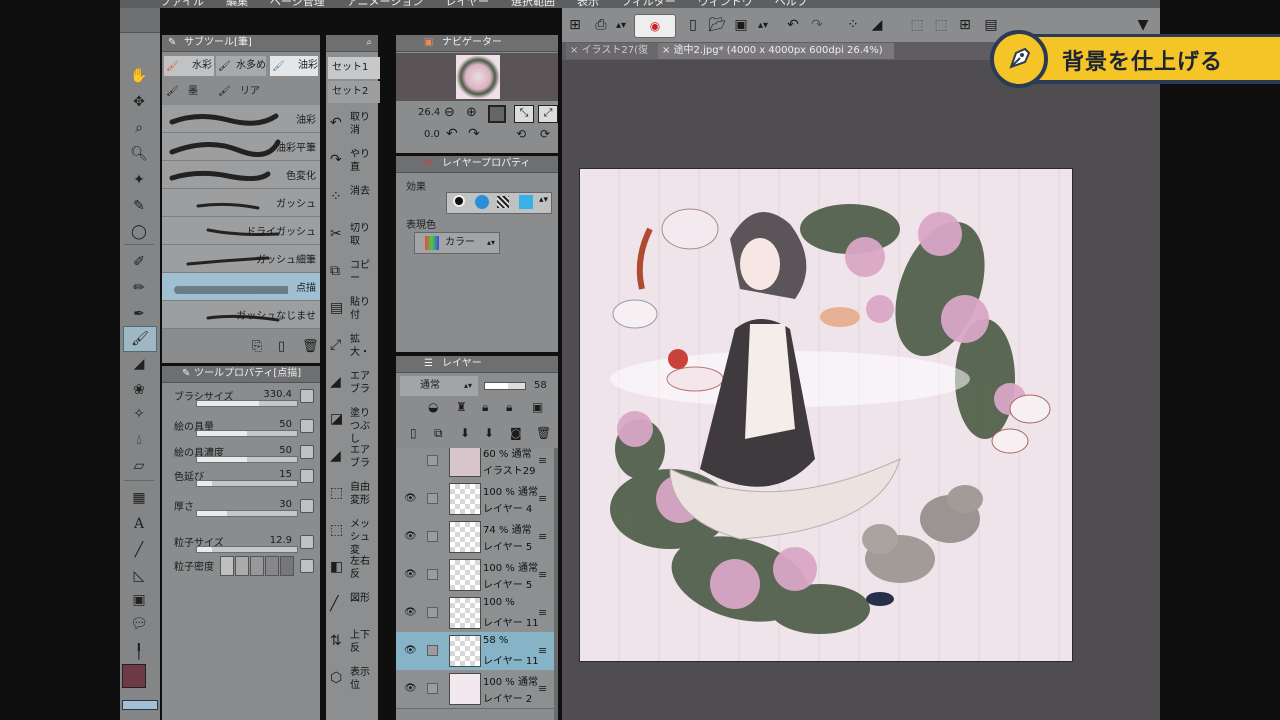  Describe the element at coordinates (285, 474) in the screenshot. I see `property-value: 15` at that location.